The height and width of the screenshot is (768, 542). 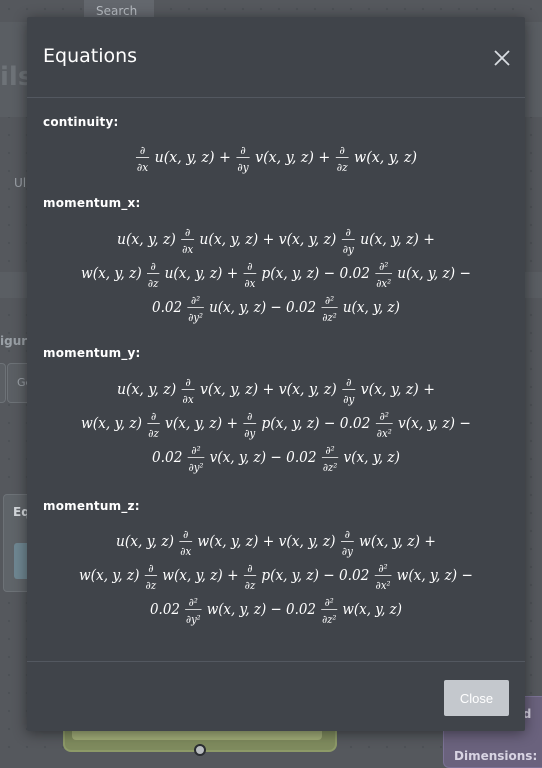 What do you see at coordinates (276, 57) in the screenshot?
I see `modal-header: Equations` at bounding box center [276, 57].